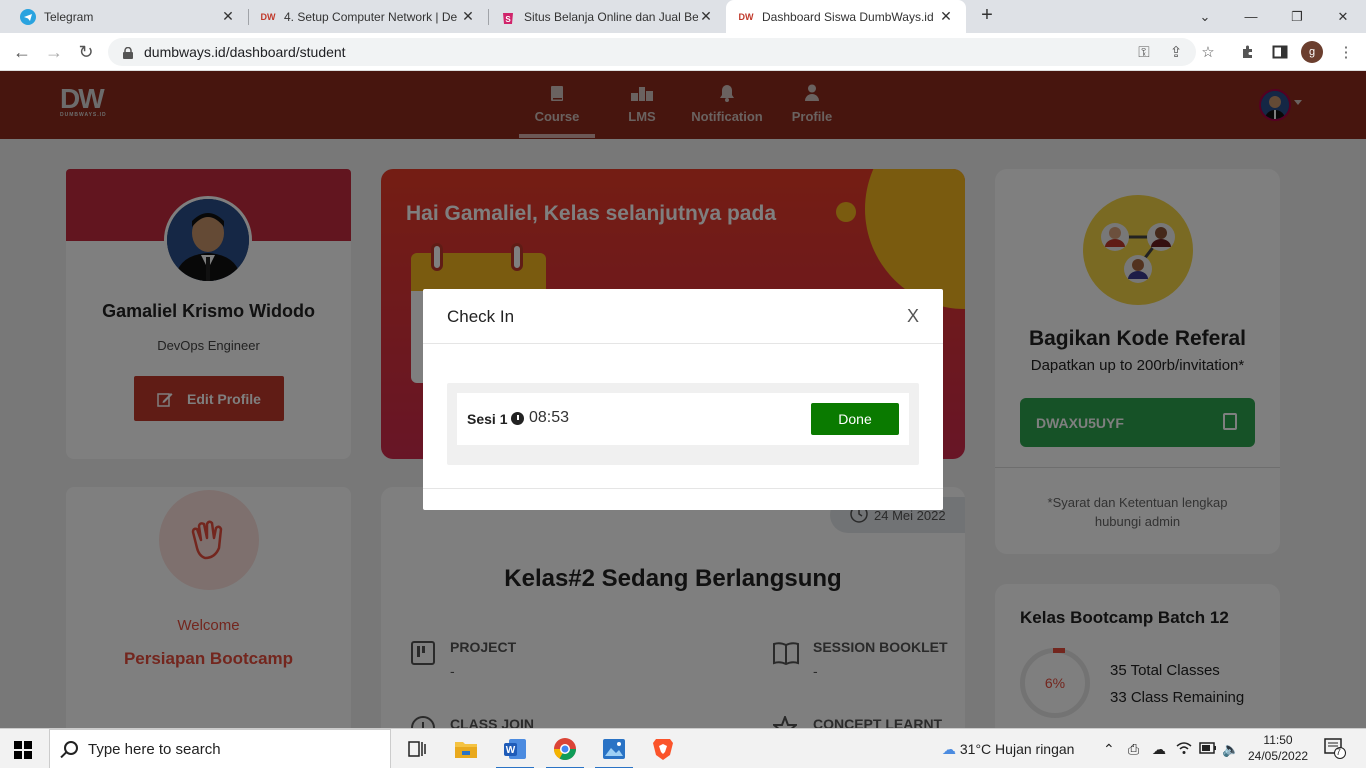 The image size is (1366, 768). I want to click on svg-text: S, so click(508, 19).